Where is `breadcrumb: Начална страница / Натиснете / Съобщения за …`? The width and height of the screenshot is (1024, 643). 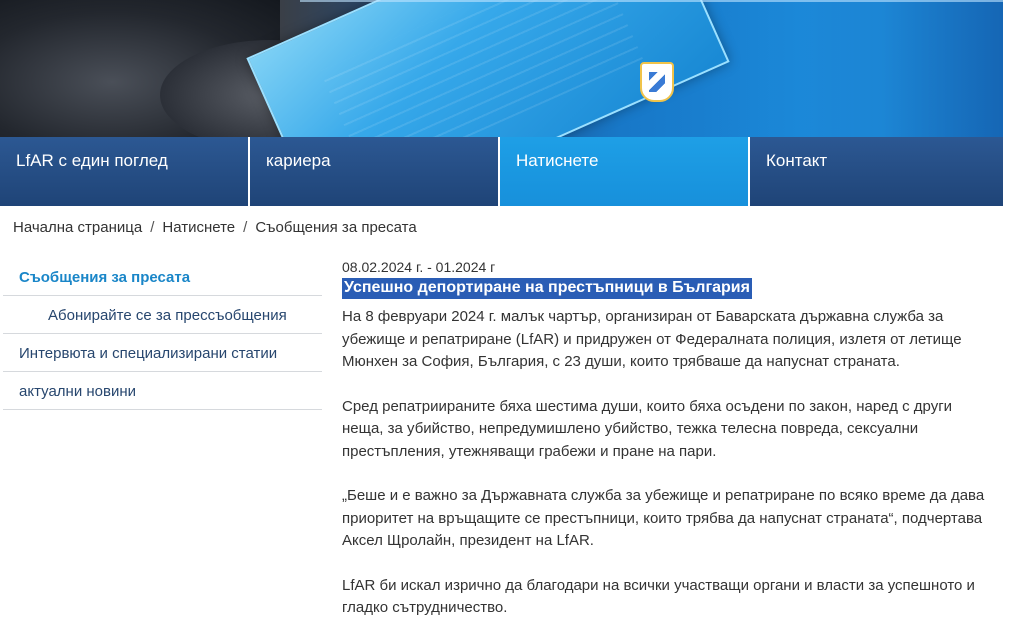 breadcrumb: Начална страница / Натиснете / Съобщения за … is located at coordinates (215, 227).